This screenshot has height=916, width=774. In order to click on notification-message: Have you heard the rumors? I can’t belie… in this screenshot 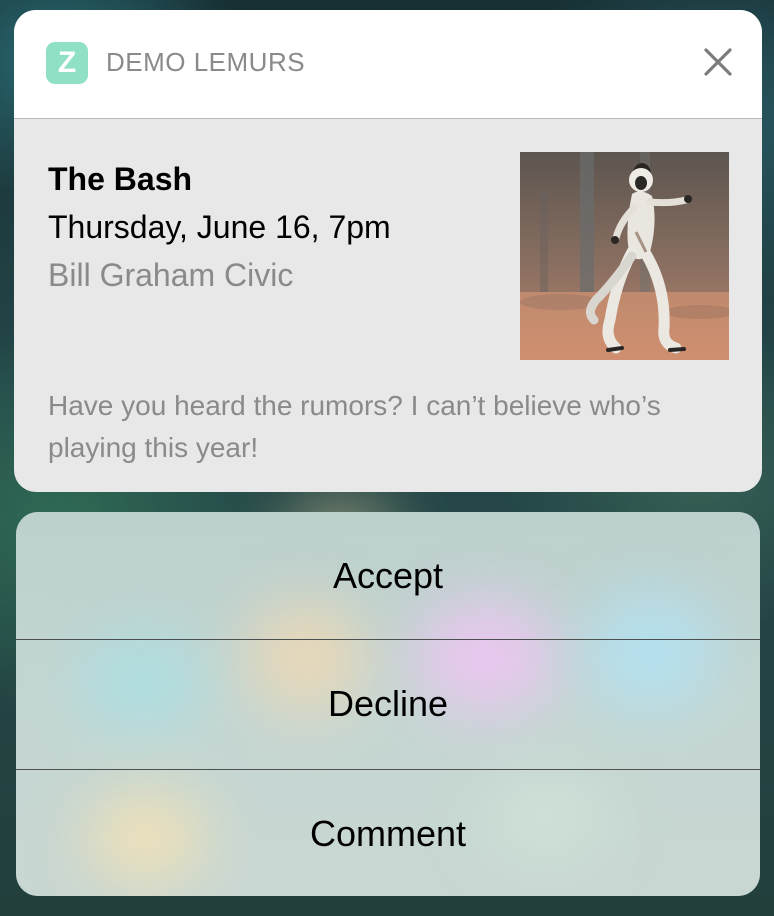, I will do `click(354, 426)`.